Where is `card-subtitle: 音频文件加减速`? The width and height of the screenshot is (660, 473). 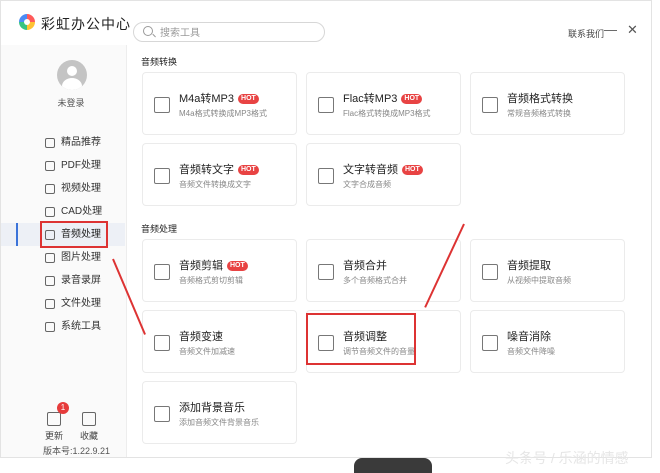
card-subtitle: 音频文件加减速 is located at coordinates (207, 351).